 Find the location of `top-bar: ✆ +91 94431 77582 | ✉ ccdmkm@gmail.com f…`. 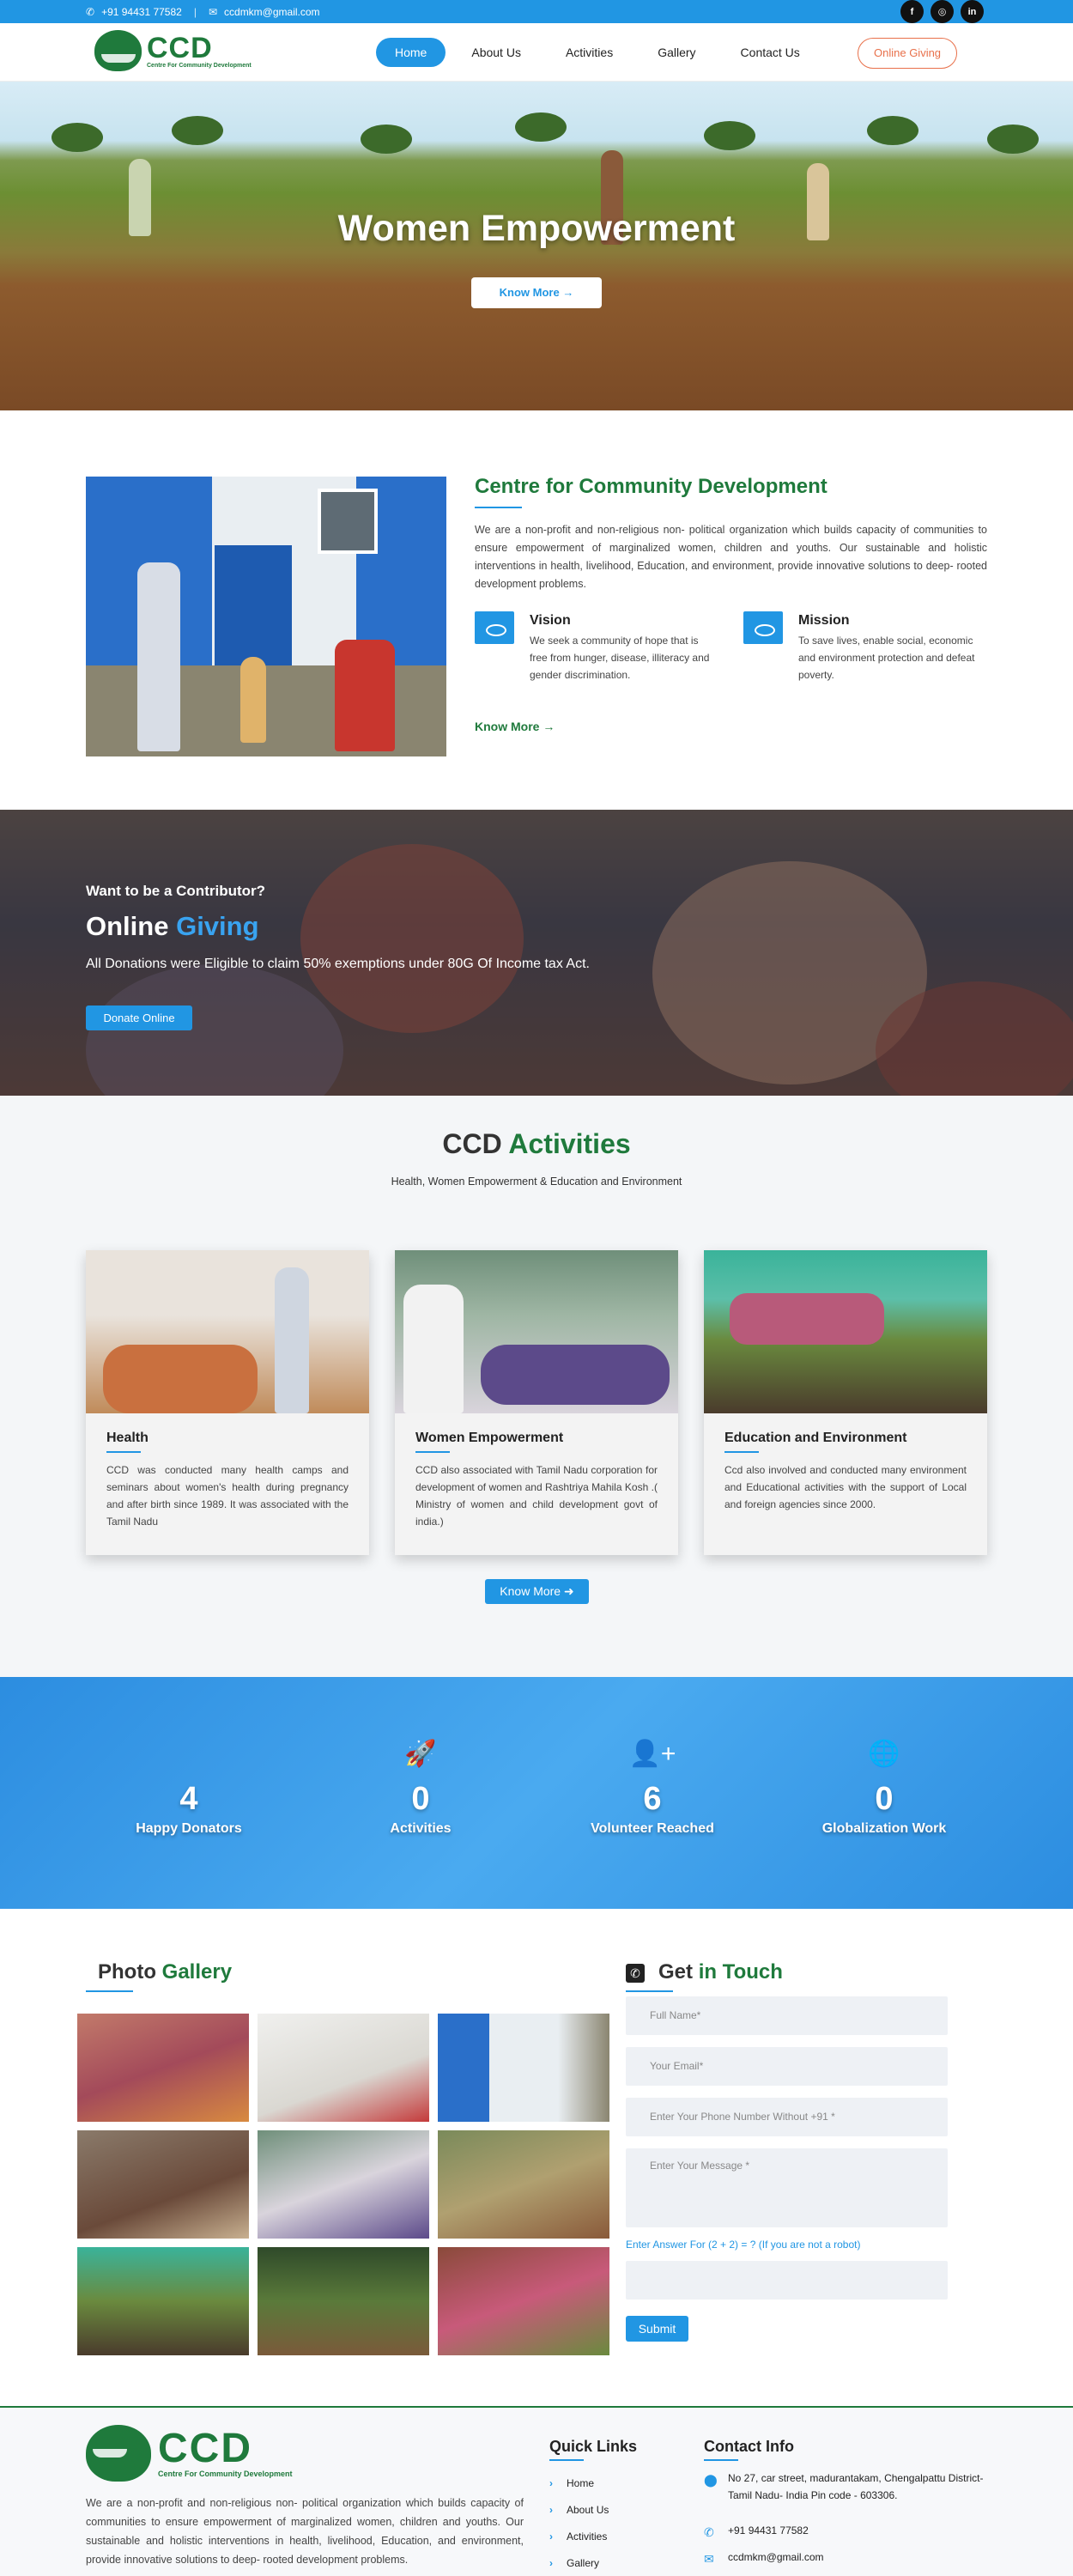

top-bar: ✆ +91 94431 77582 | ✉ ccdmkm@gmail.com f… is located at coordinates (536, 11).